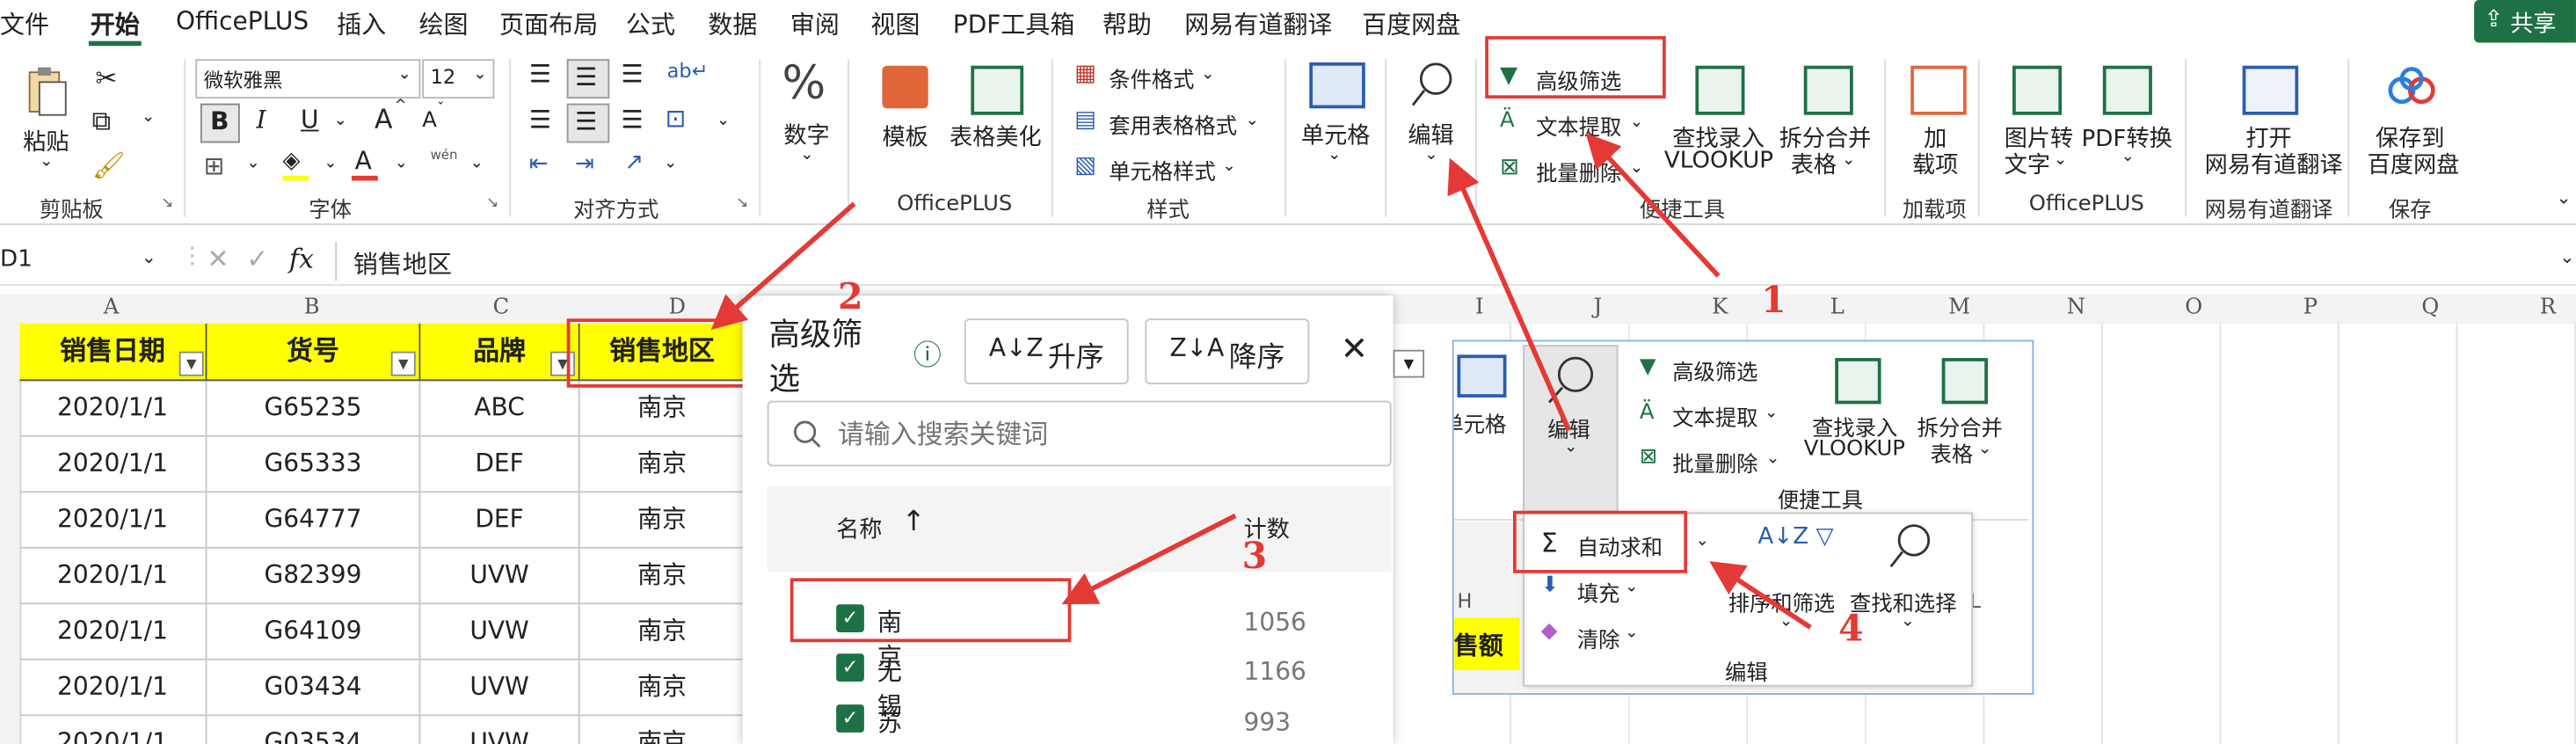 The width and height of the screenshot is (2576, 744). What do you see at coordinates (1773, 301) in the screenshot?
I see `annotation-1: 1` at bounding box center [1773, 301].